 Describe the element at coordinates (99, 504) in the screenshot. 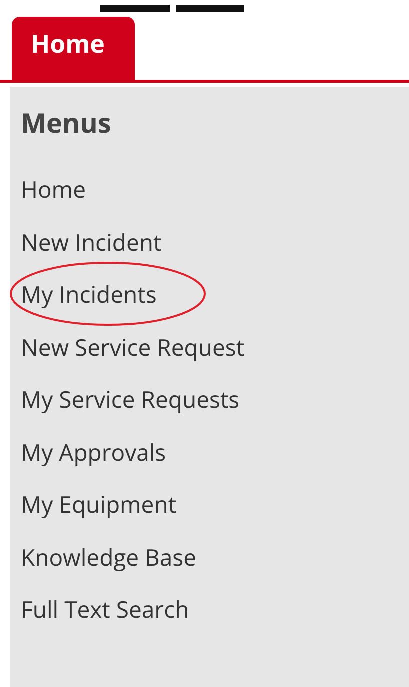

I see `menu-link: My Equipment` at that location.